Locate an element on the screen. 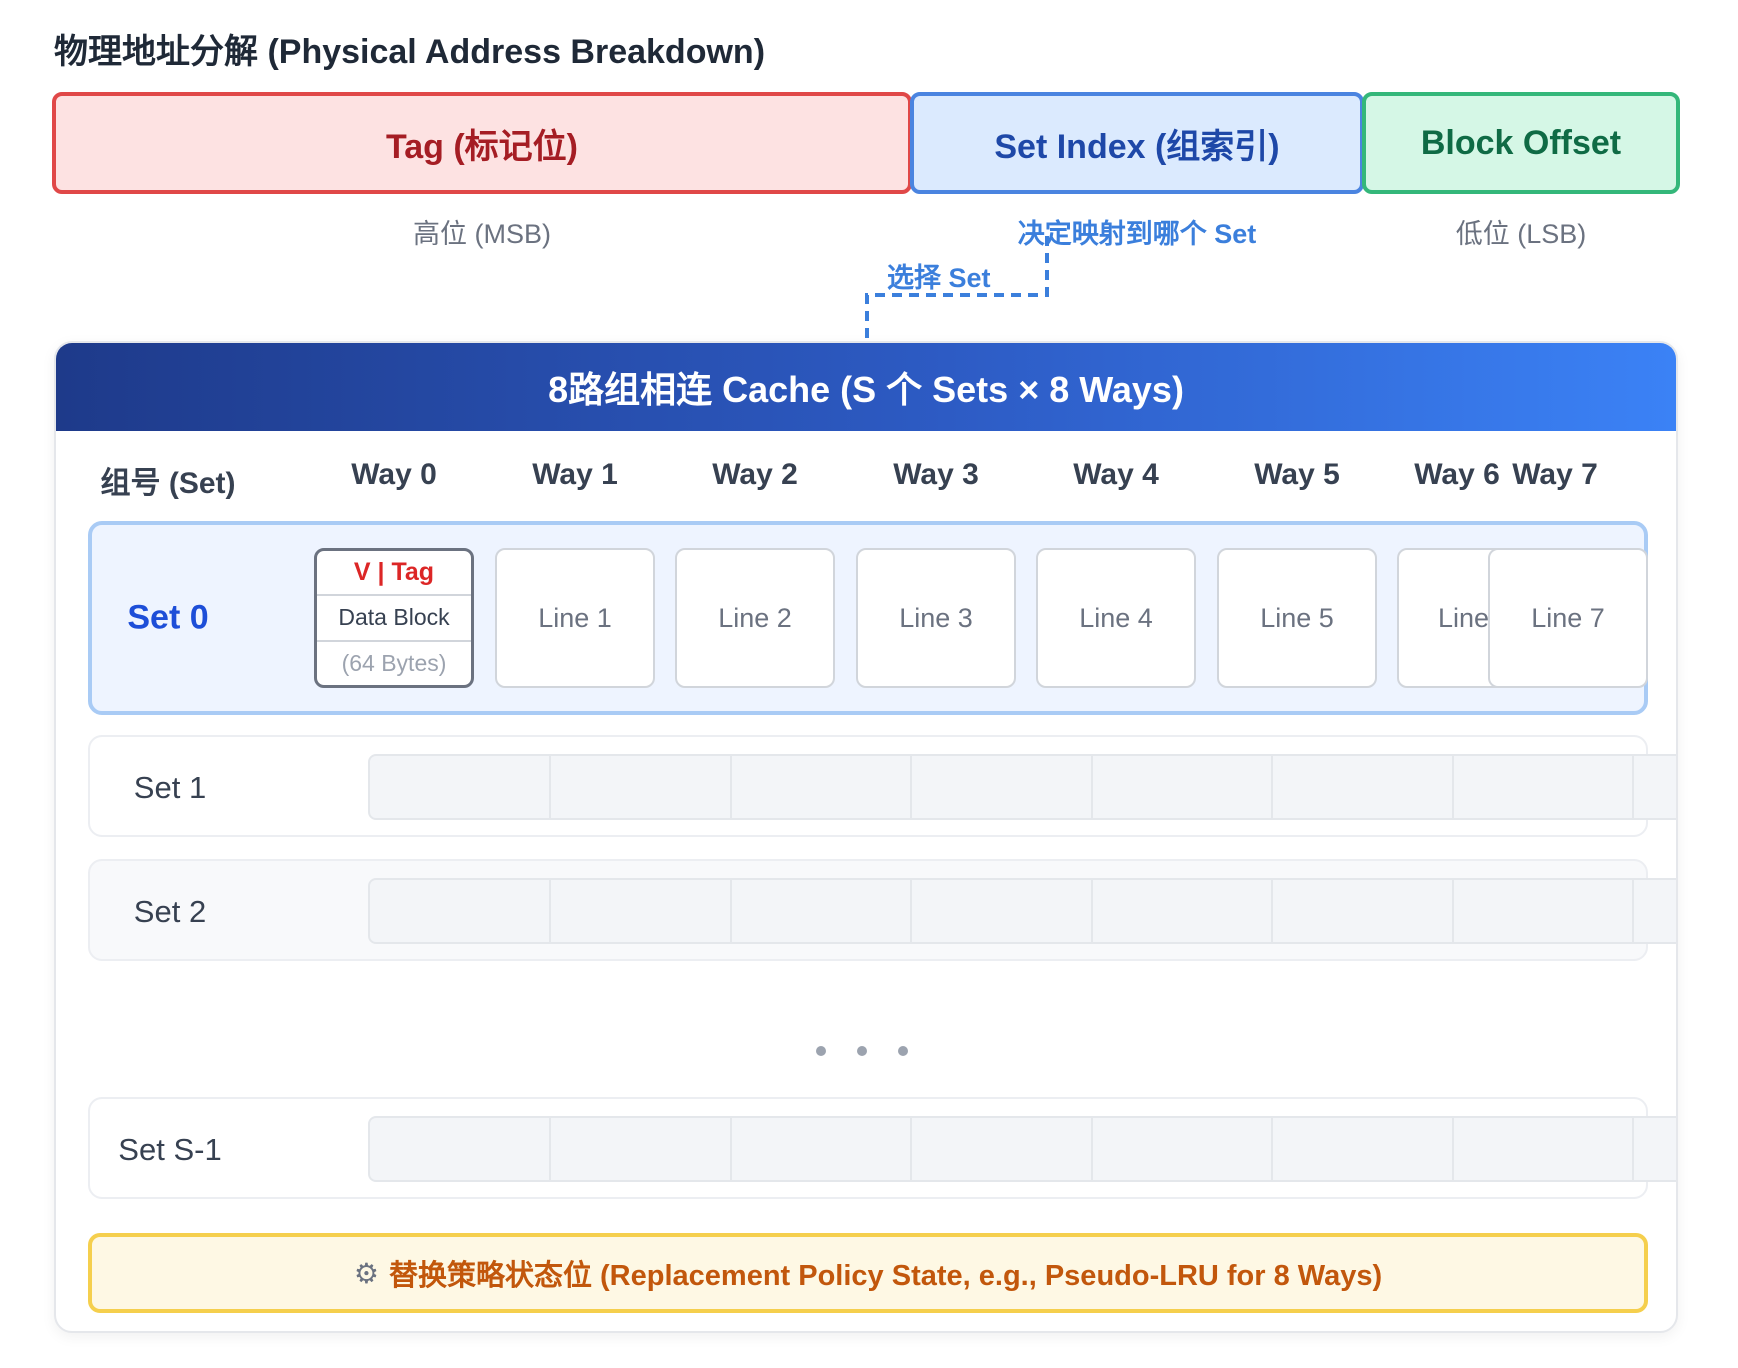  set-label: Set 2 is located at coordinates (170, 911).